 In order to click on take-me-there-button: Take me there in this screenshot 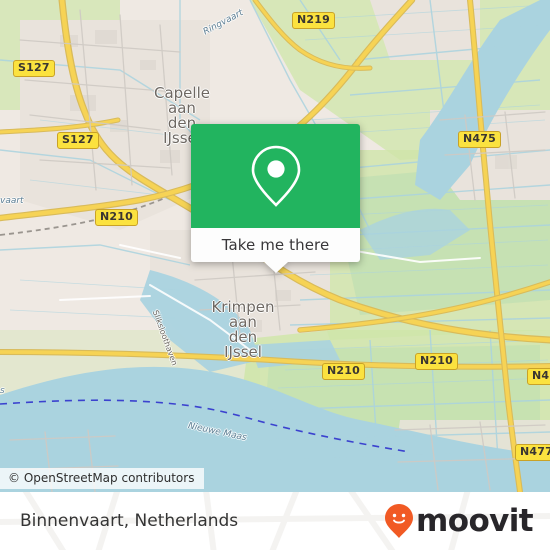, I will do `click(275, 245)`.